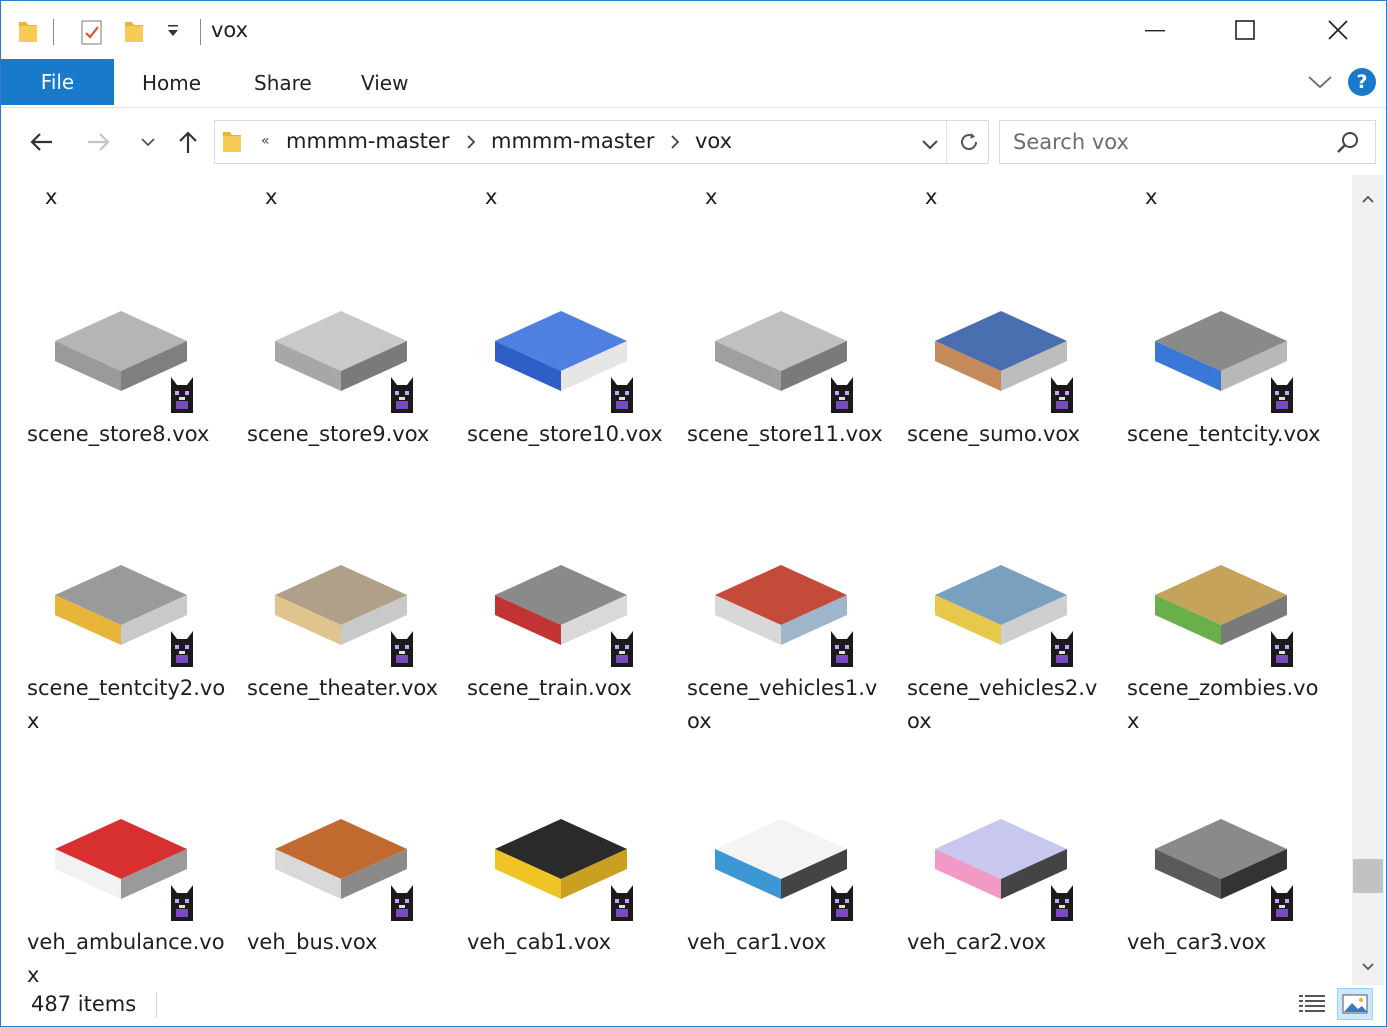  What do you see at coordinates (713, 141) in the screenshot?
I see `breadcrumb-item: vox` at bounding box center [713, 141].